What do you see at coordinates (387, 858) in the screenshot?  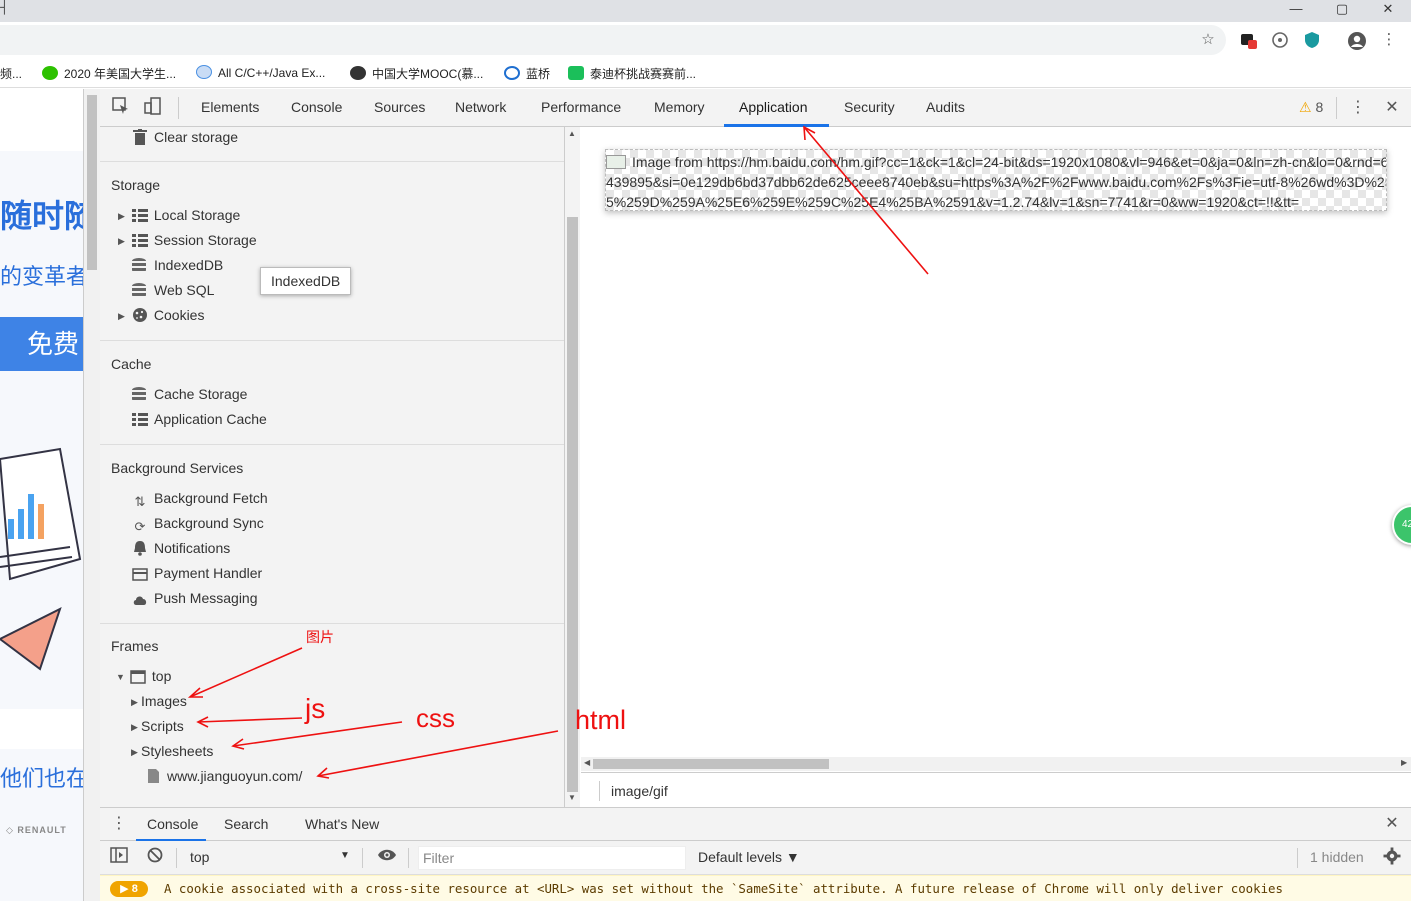 I see `live-expression-eye-icon` at bounding box center [387, 858].